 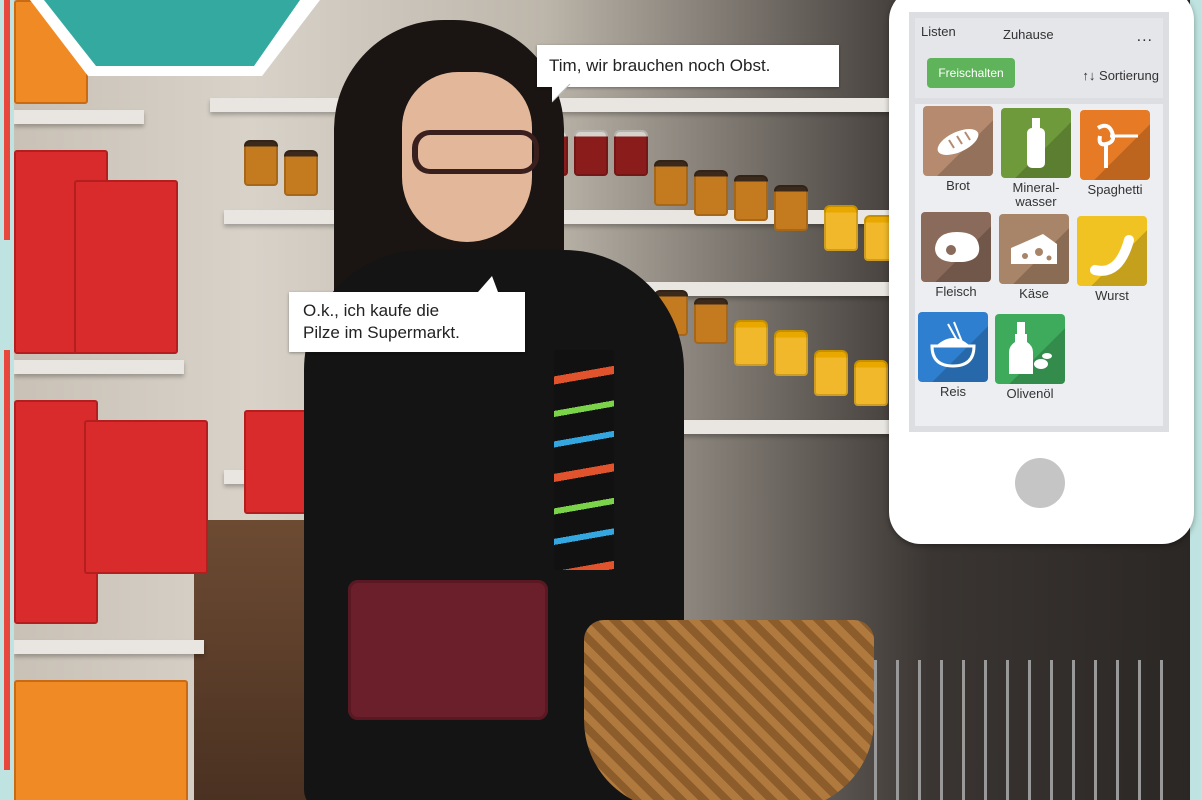 I want to click on olive-oil-icon, so click(x=1030, y=349).